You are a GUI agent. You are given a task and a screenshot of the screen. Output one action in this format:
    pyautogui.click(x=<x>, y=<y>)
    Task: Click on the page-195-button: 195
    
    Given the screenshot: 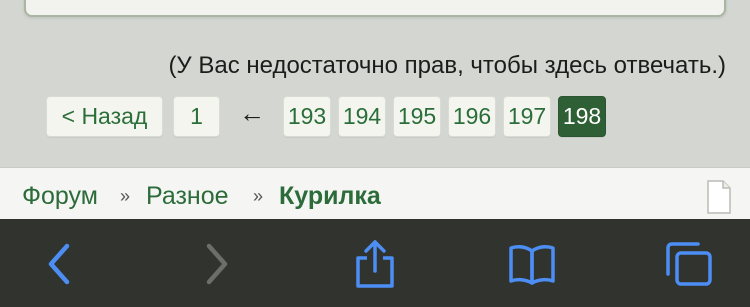 What is the action you would take?
    pyautogui.click(x=417, y=116)
    